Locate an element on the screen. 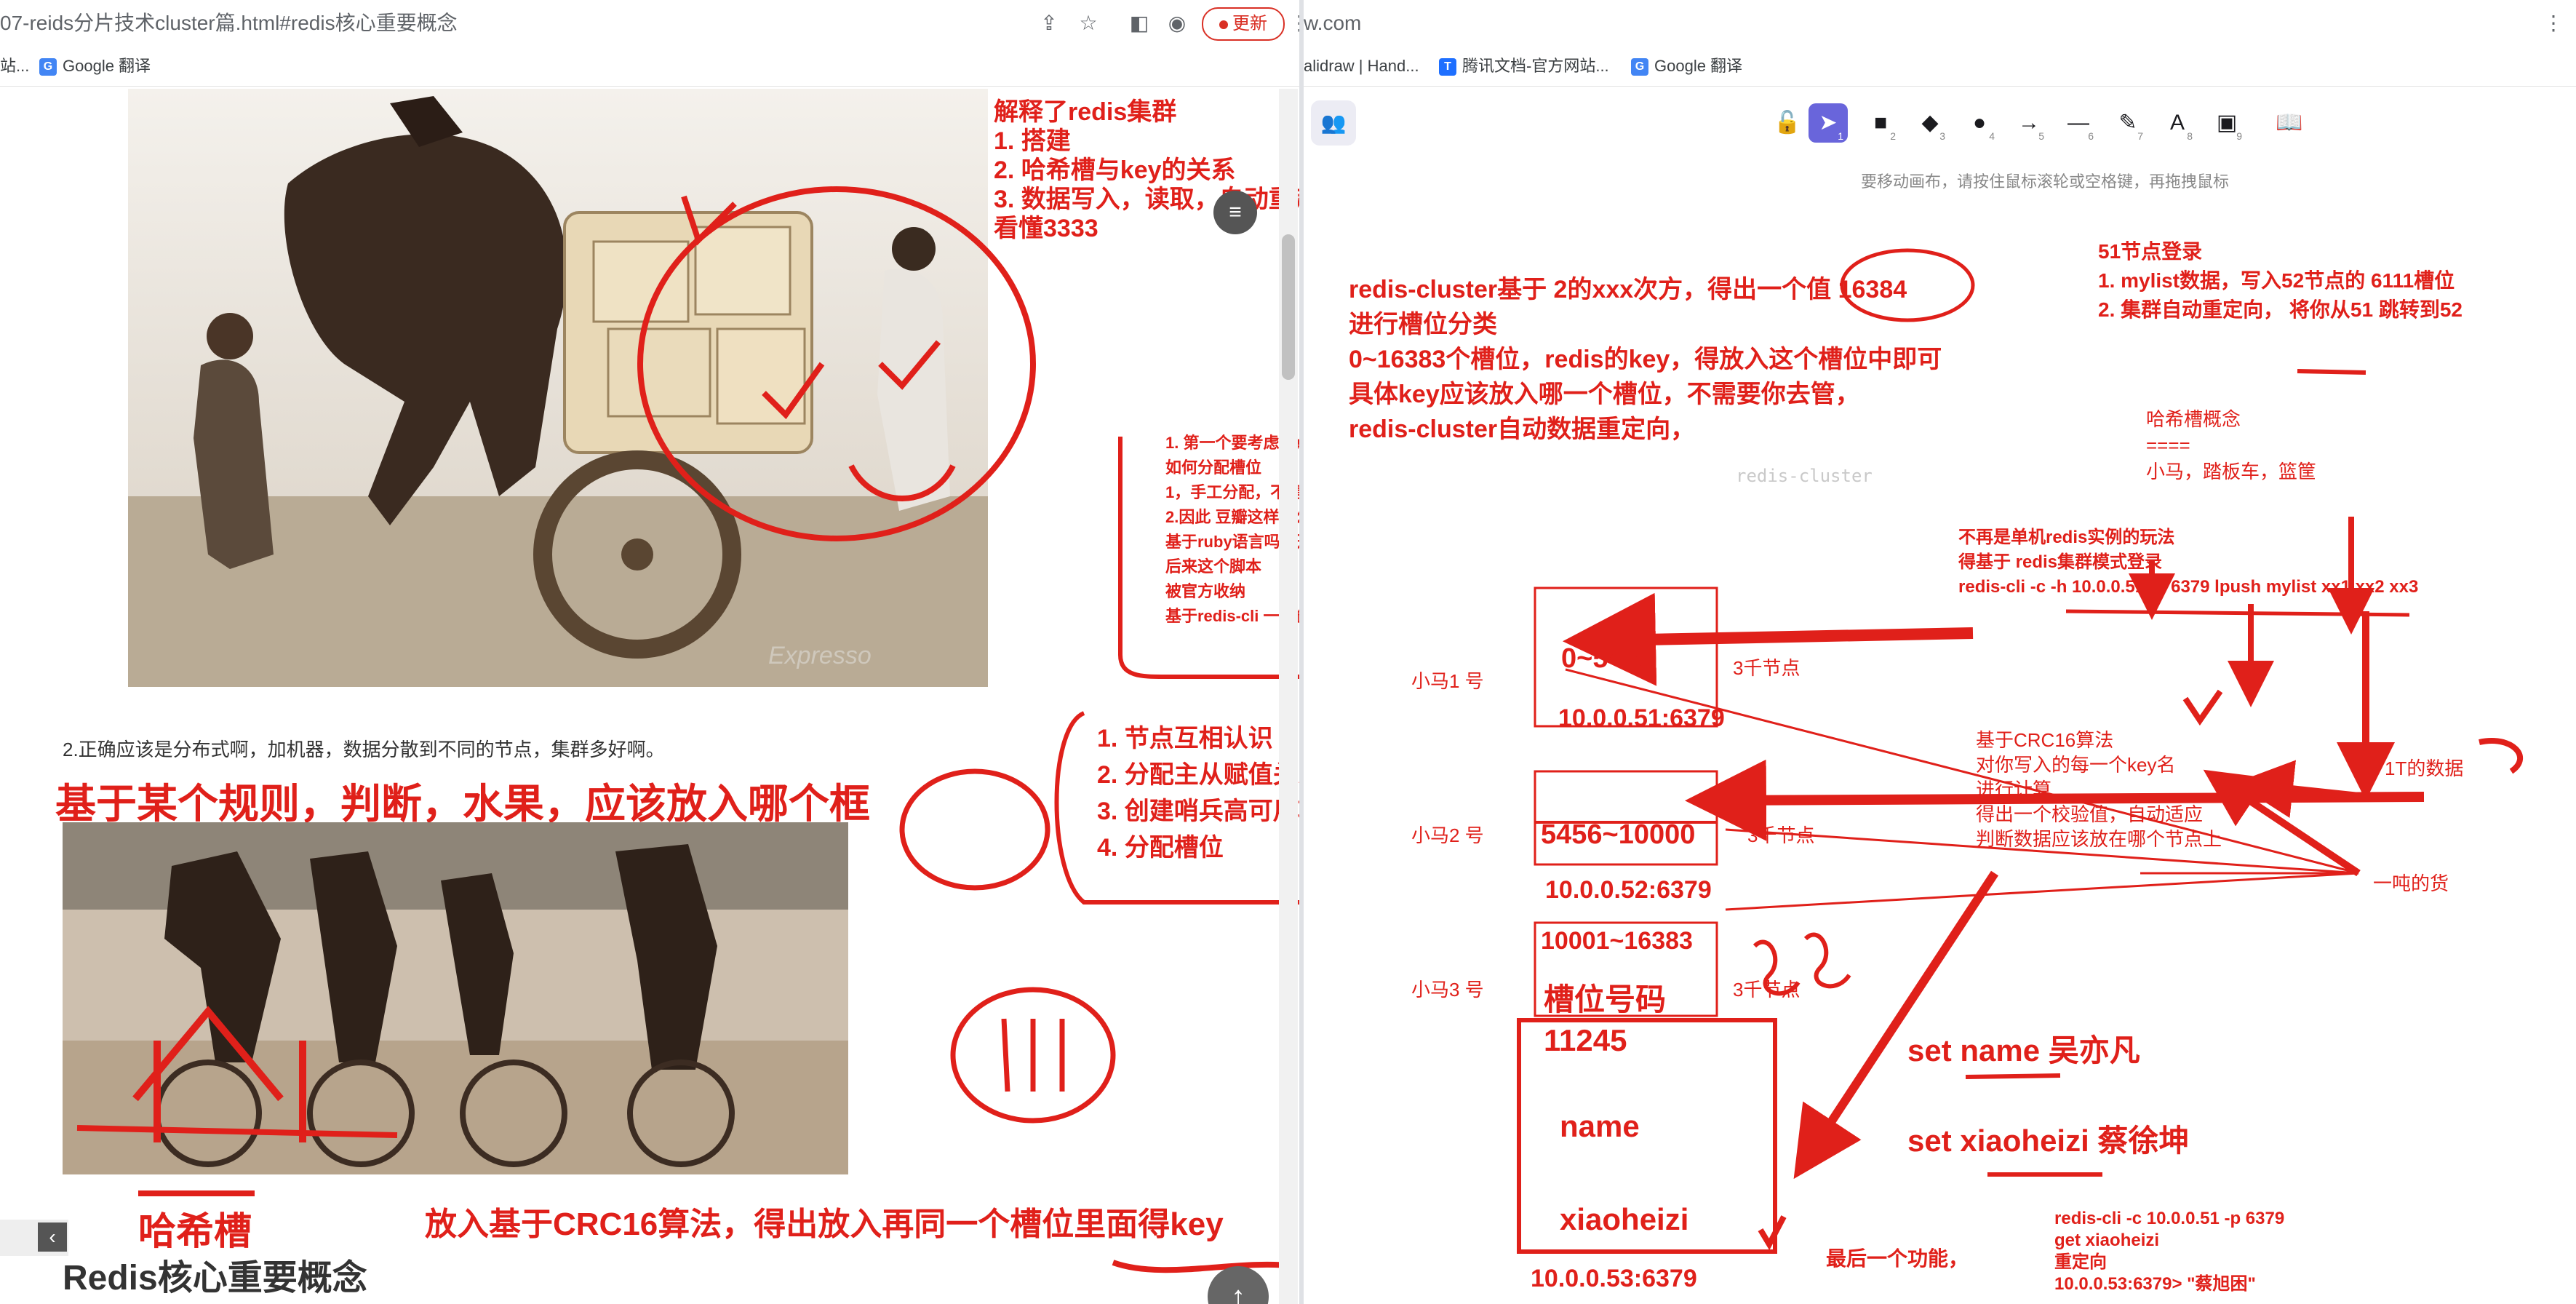 Image resolution: width=2576 pixels, height=1304 pixels. node3-count: 3千节点 is located at coordinates (1767, 990).